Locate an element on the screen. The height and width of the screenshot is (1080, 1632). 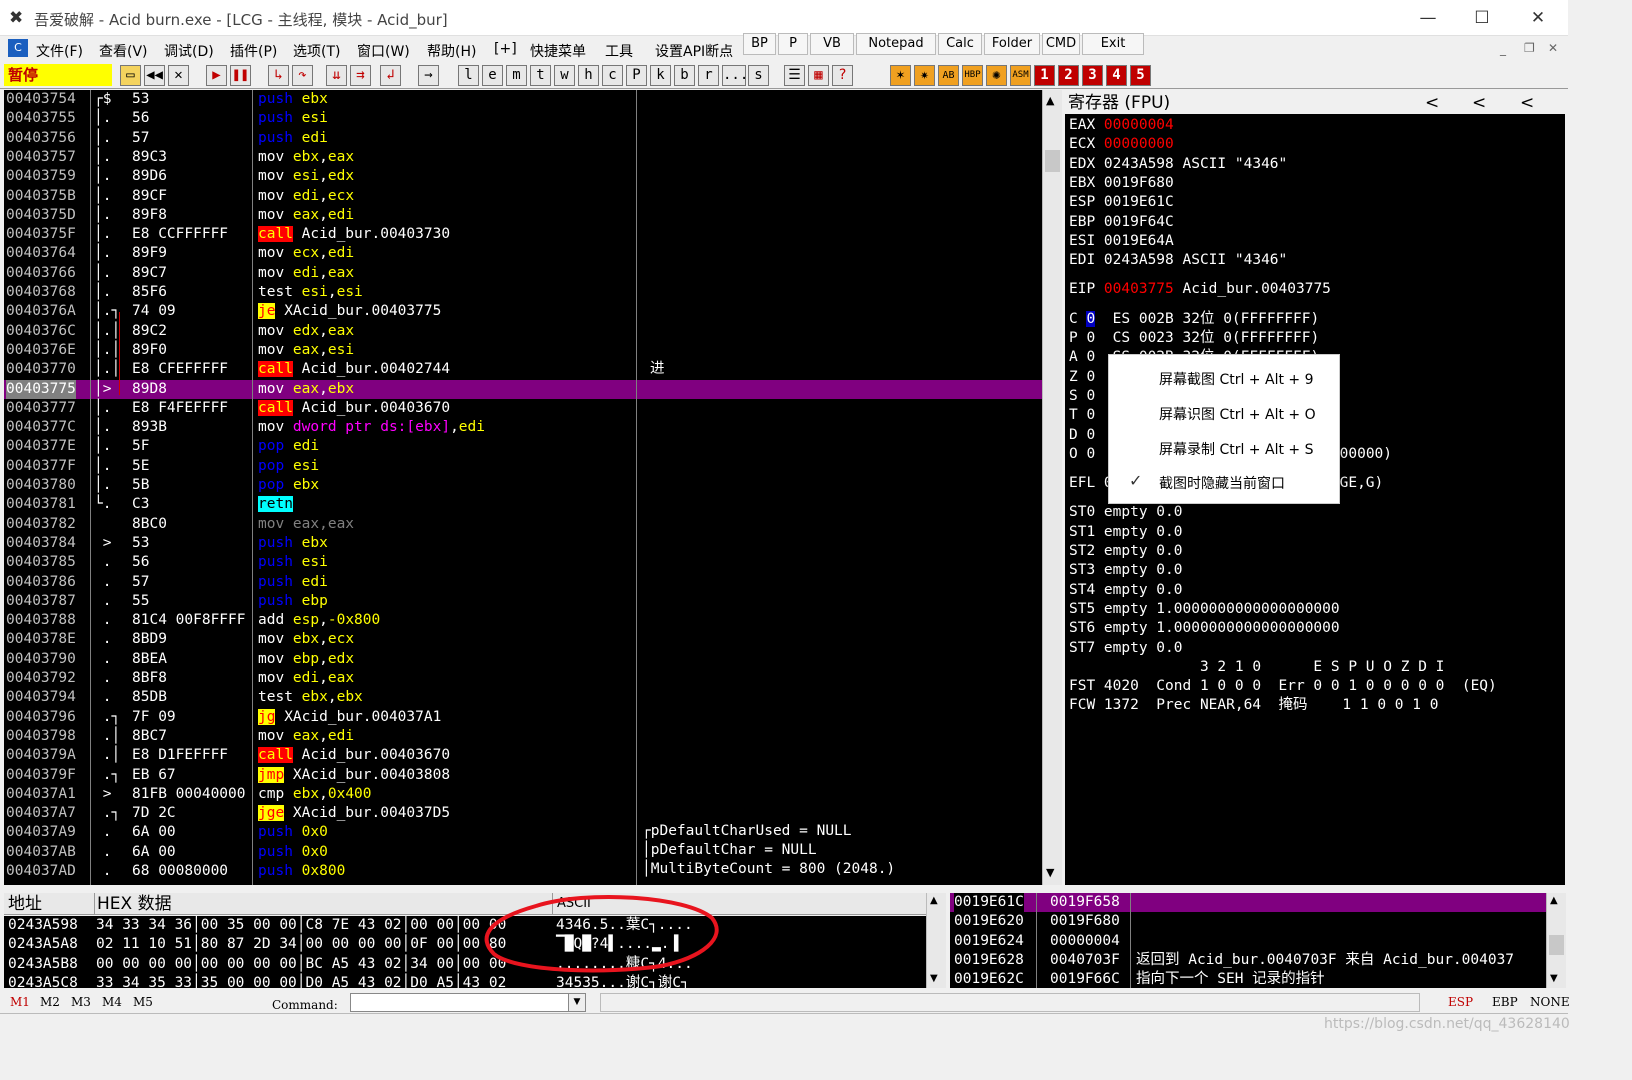
disasm-row: 00403780 │. 5B pop ebx is located at coordinates (523, 485).